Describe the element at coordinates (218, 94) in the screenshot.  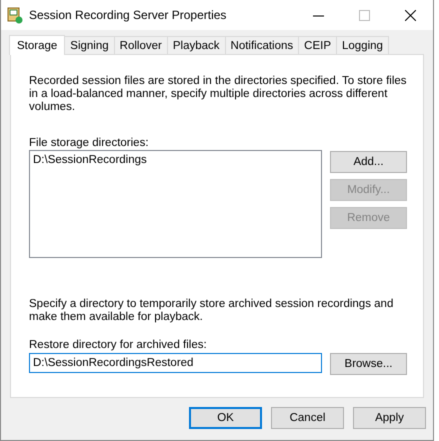
I see `description-text: Recorded session files are stored in the directories specified. To store files in a load-balanced manner, specify multiple directories across different volumes.` at that location.